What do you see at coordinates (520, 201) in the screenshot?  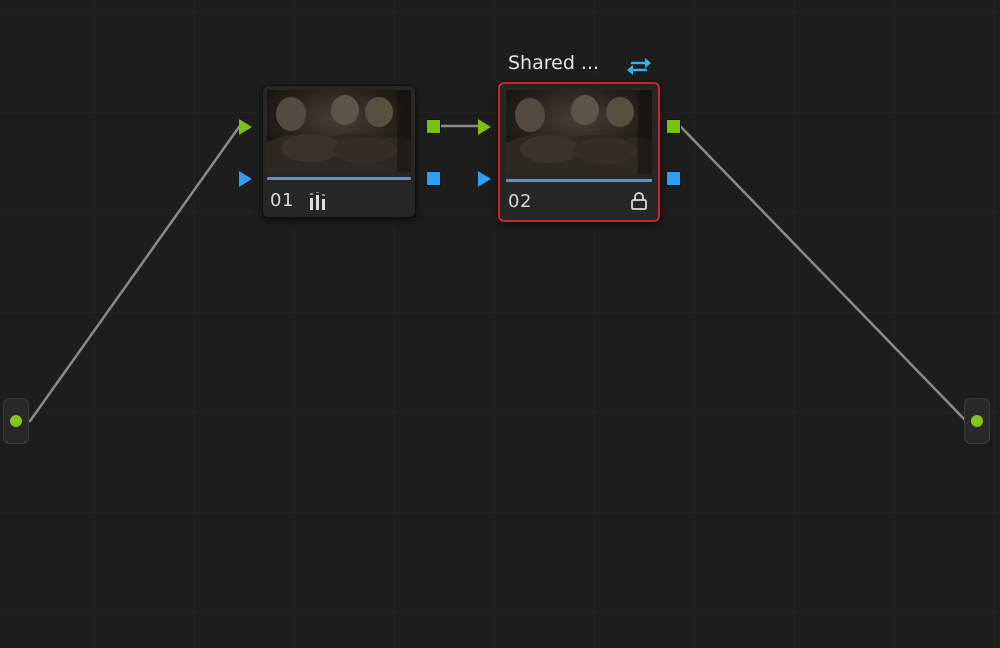 I see `node-label: 02` at bounding box center [520, 201].